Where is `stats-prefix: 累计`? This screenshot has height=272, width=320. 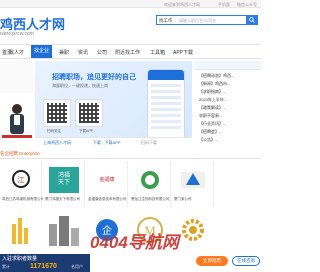 stats-prefix: 累计 is located at coordinates (6, 266).